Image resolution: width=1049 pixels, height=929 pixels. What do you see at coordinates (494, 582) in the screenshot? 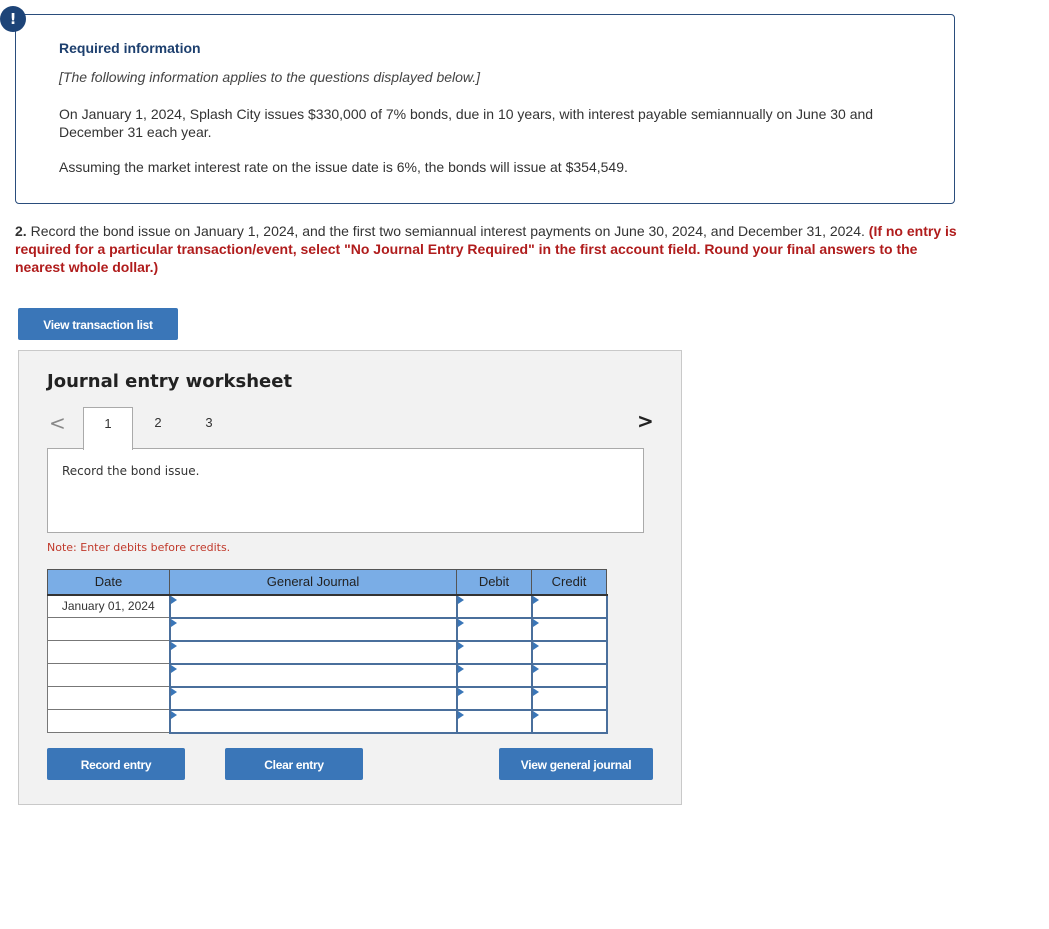
I see `header-debit: Debit` at bounding box center [494, 582].